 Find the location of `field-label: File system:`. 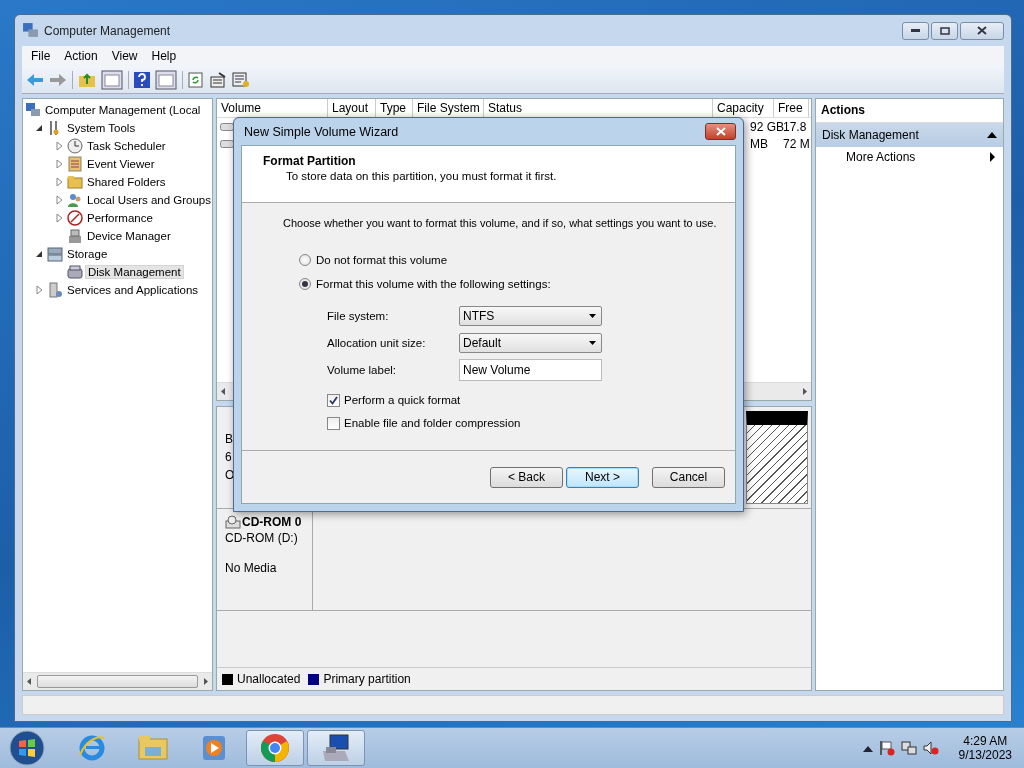

field-label: File system: is located at coordinates (358, 316).